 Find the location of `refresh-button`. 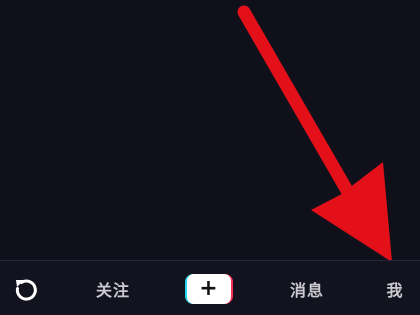

refresh-button is located at coordinates (26, 288).